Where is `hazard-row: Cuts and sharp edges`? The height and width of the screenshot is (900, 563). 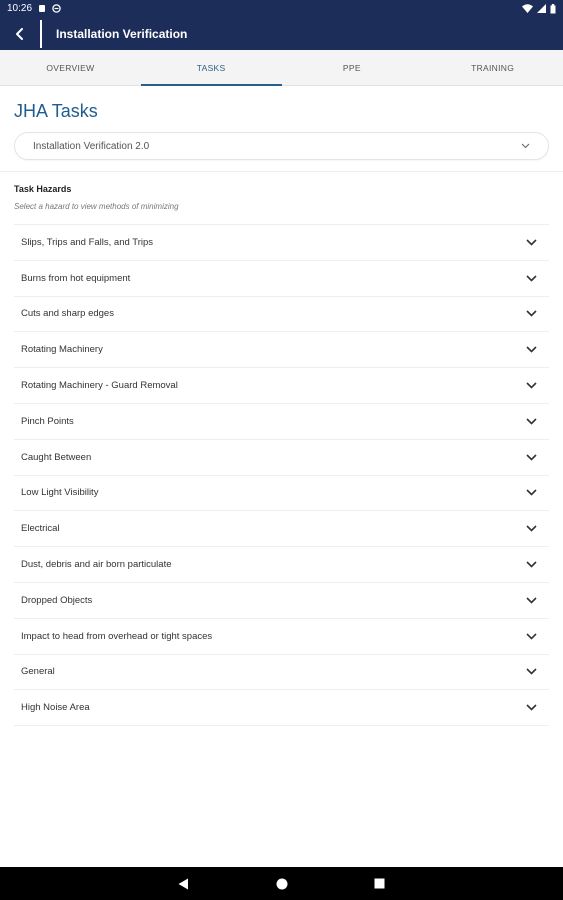 hazard-row: Cuts and sharp edges is located at coordinates (281, 315).